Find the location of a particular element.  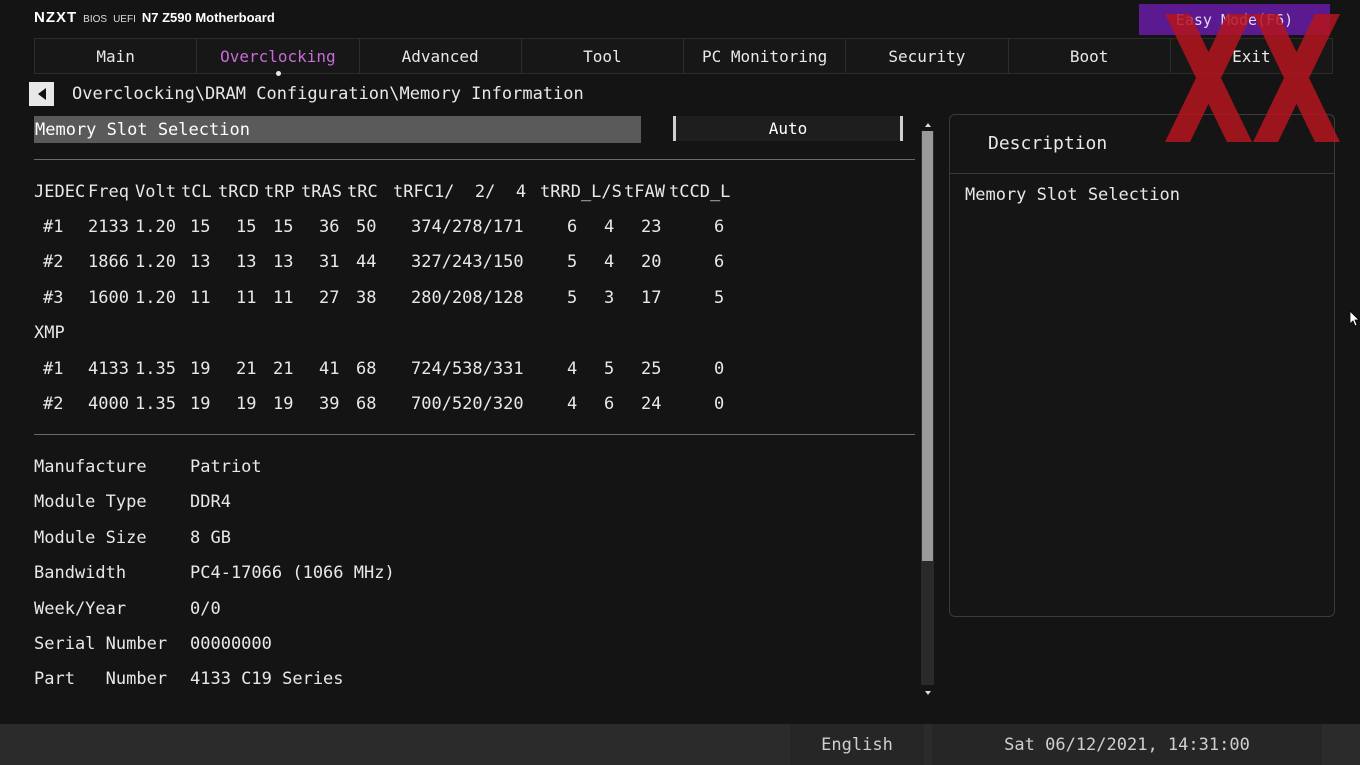

module-info-value: 4133 C19 Series is located at coordinates (267, 679).